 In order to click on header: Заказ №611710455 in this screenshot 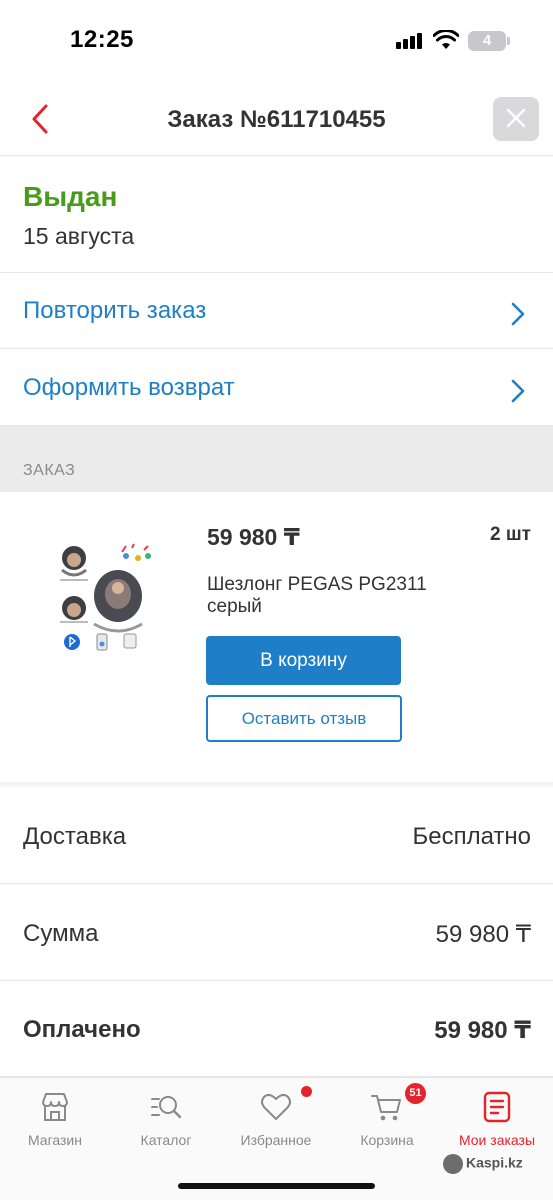, I will do `click(276, 118)`.